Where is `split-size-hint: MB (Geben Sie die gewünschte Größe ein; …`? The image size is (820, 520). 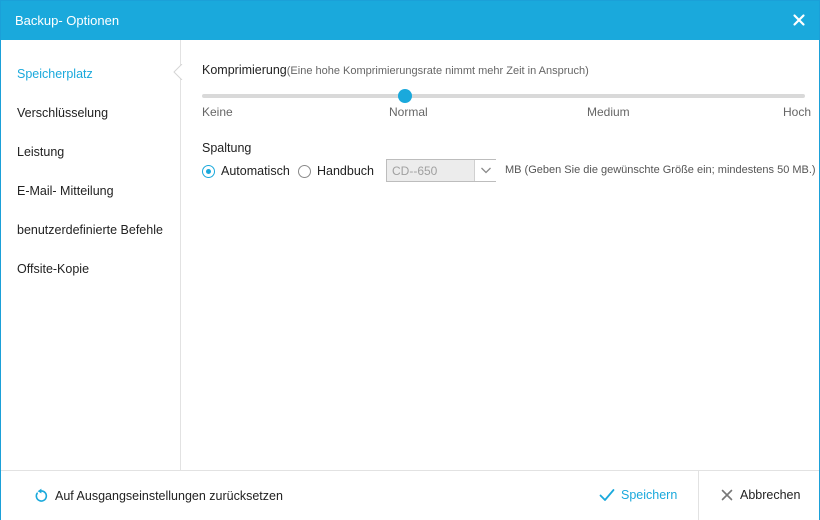 split-size-hint: MB (Geben Sie die gewünschte Größe ein; … is located at coordinates (660, 170).